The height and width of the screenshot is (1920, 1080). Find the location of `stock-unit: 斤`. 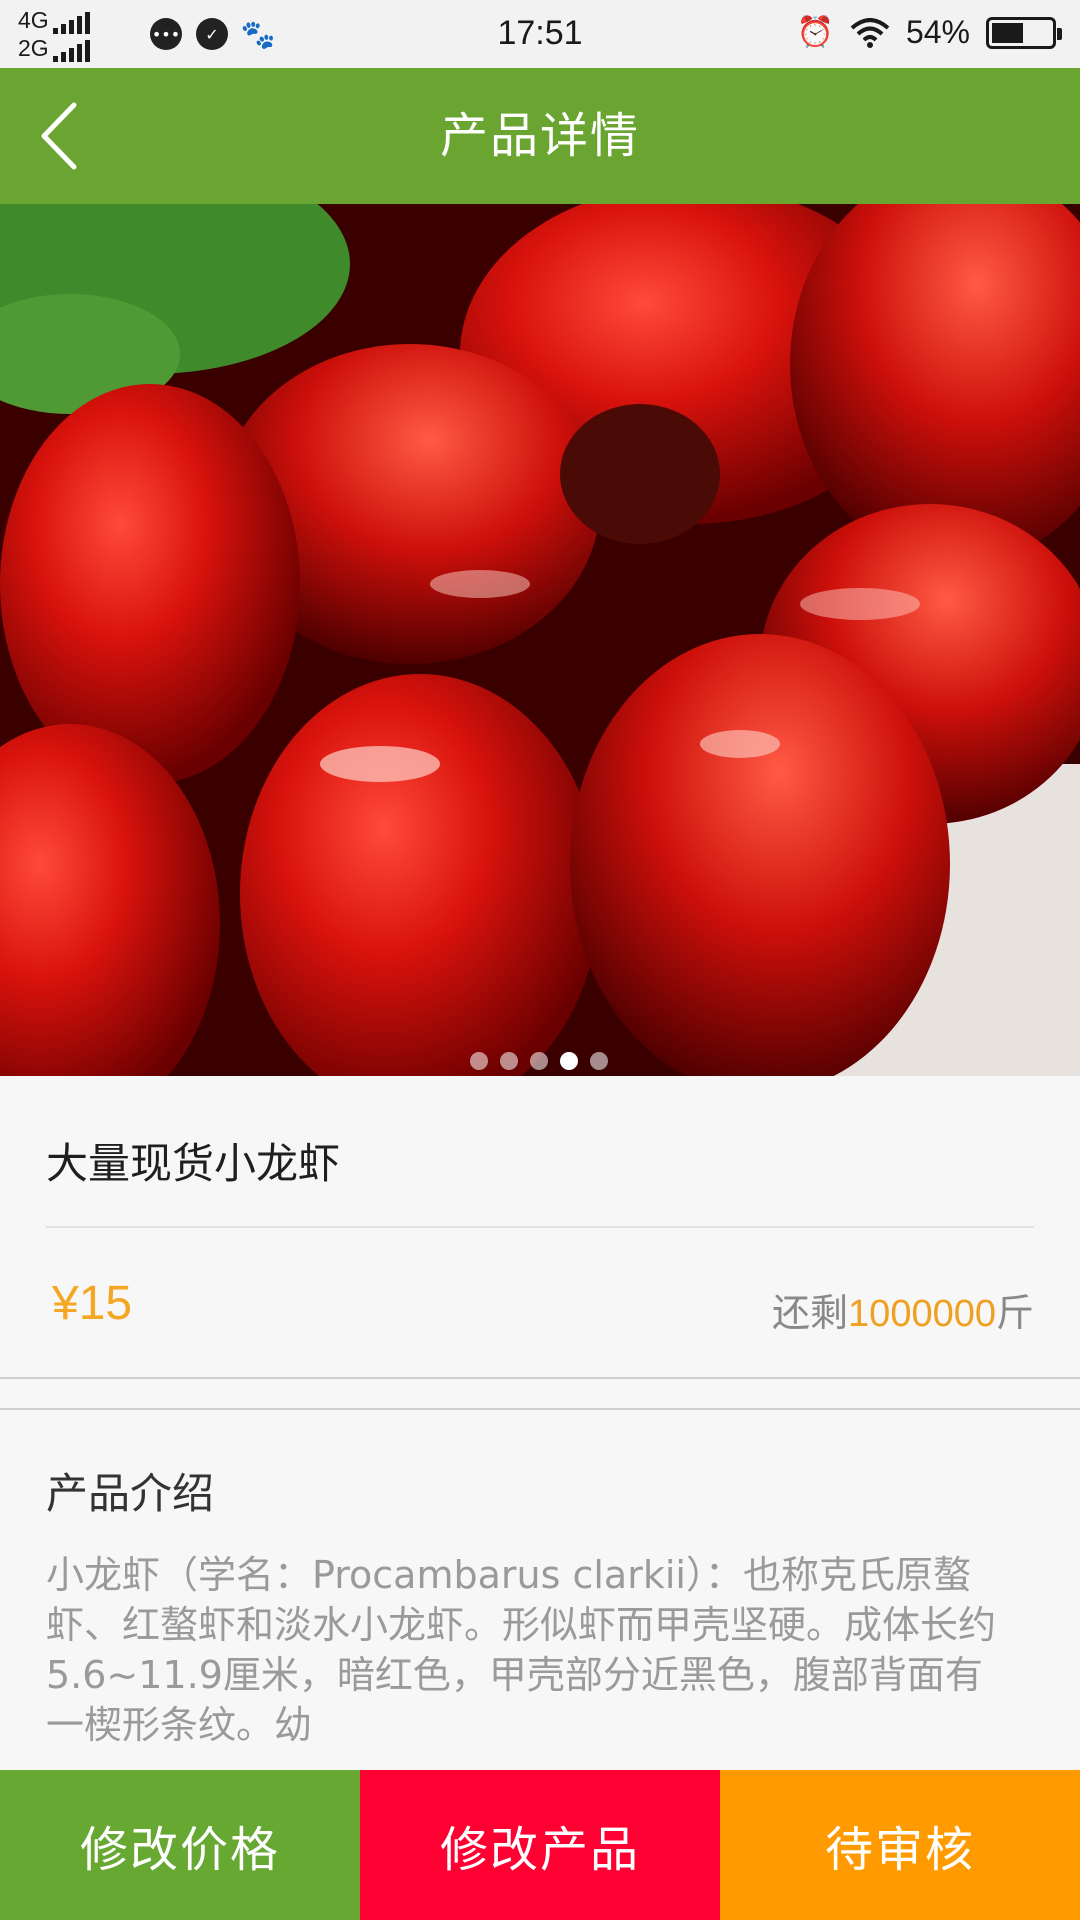

stock-unit: 斤 is located at coordinates (1014, 1313).